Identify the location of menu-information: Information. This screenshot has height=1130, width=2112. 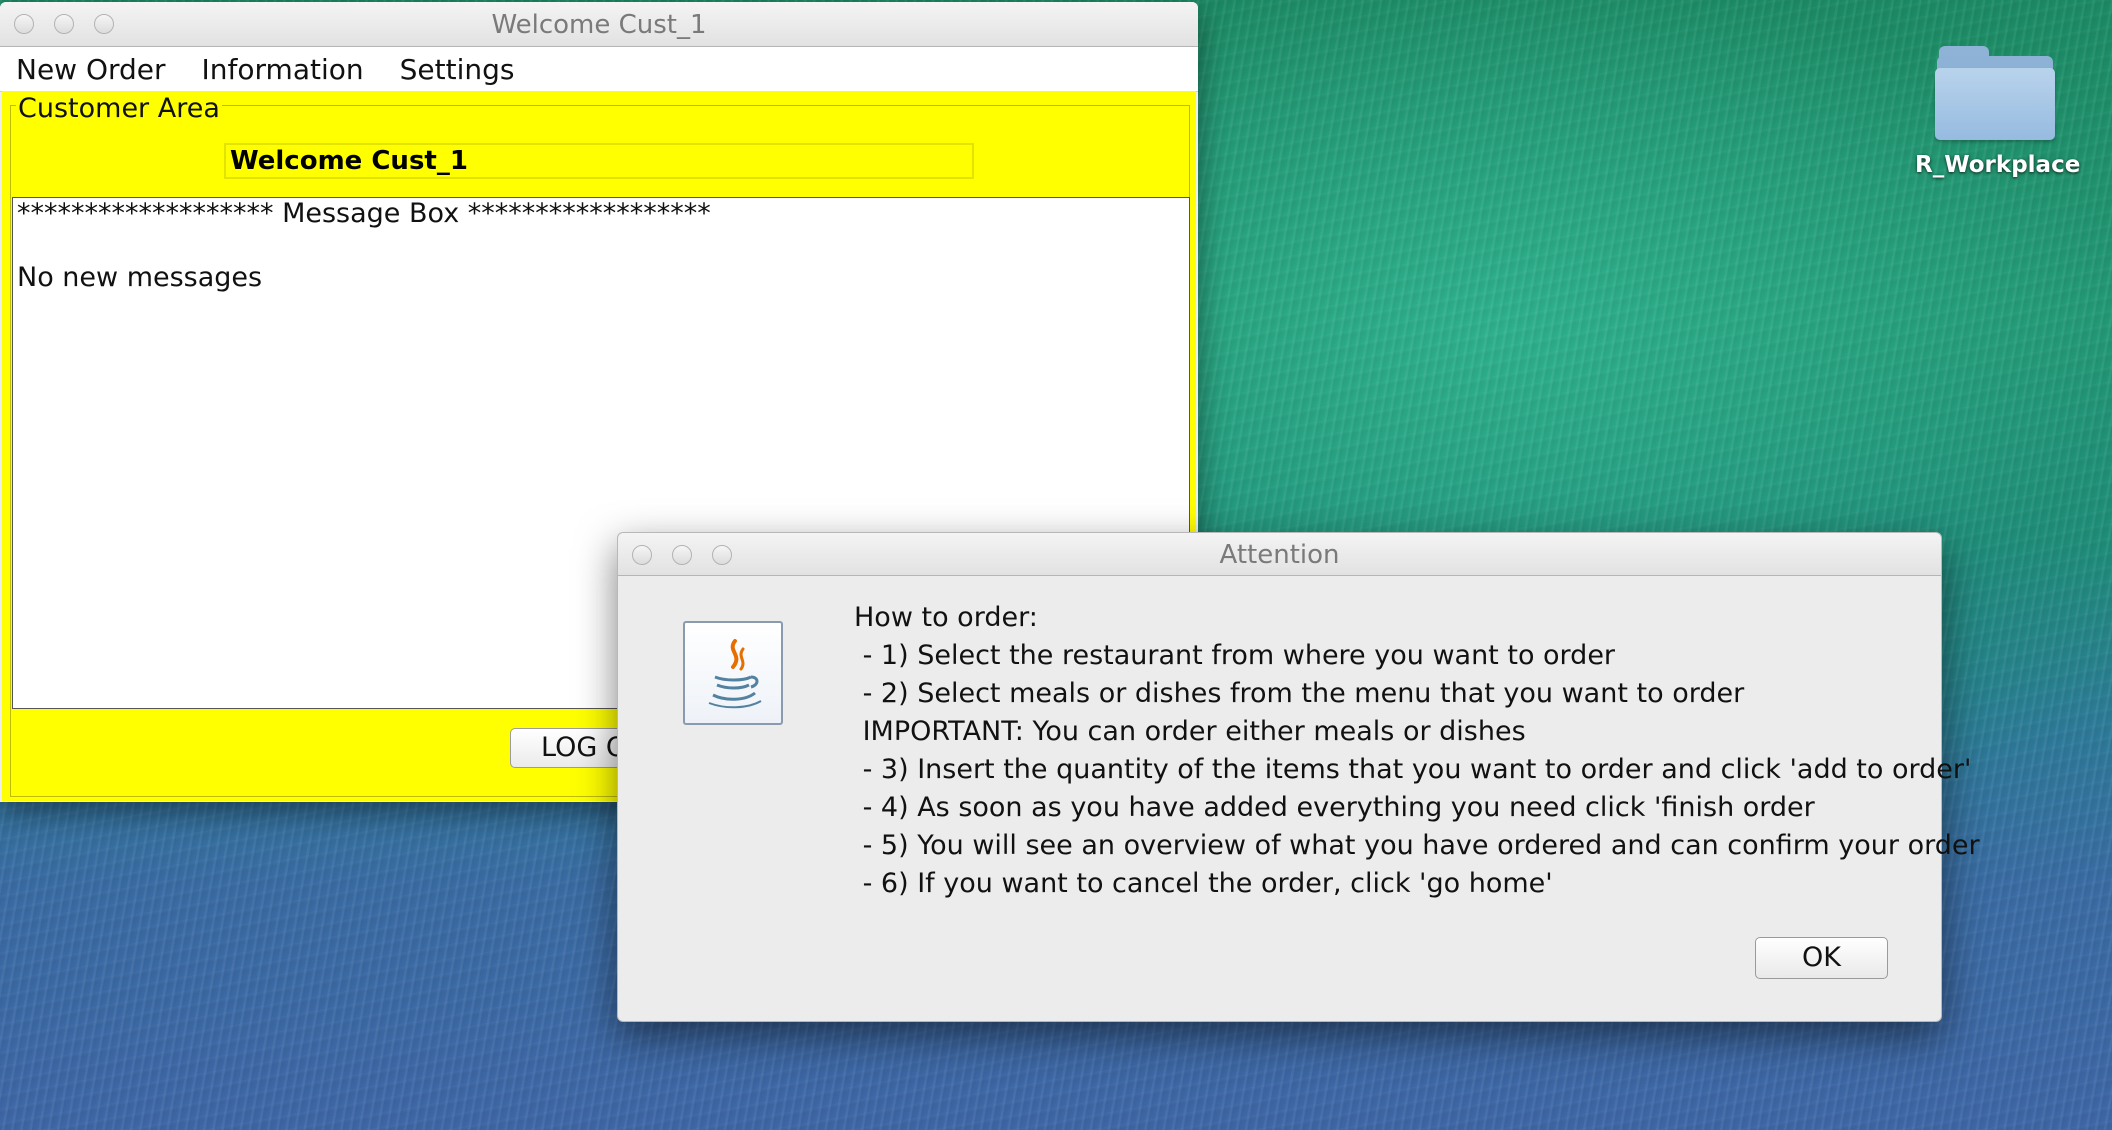
(283, 69).